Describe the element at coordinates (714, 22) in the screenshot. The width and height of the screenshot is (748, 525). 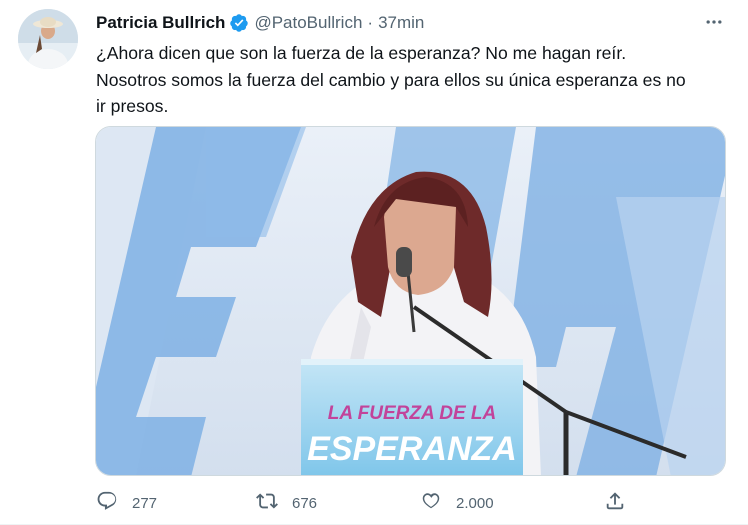
I see `more-icon` at that location.